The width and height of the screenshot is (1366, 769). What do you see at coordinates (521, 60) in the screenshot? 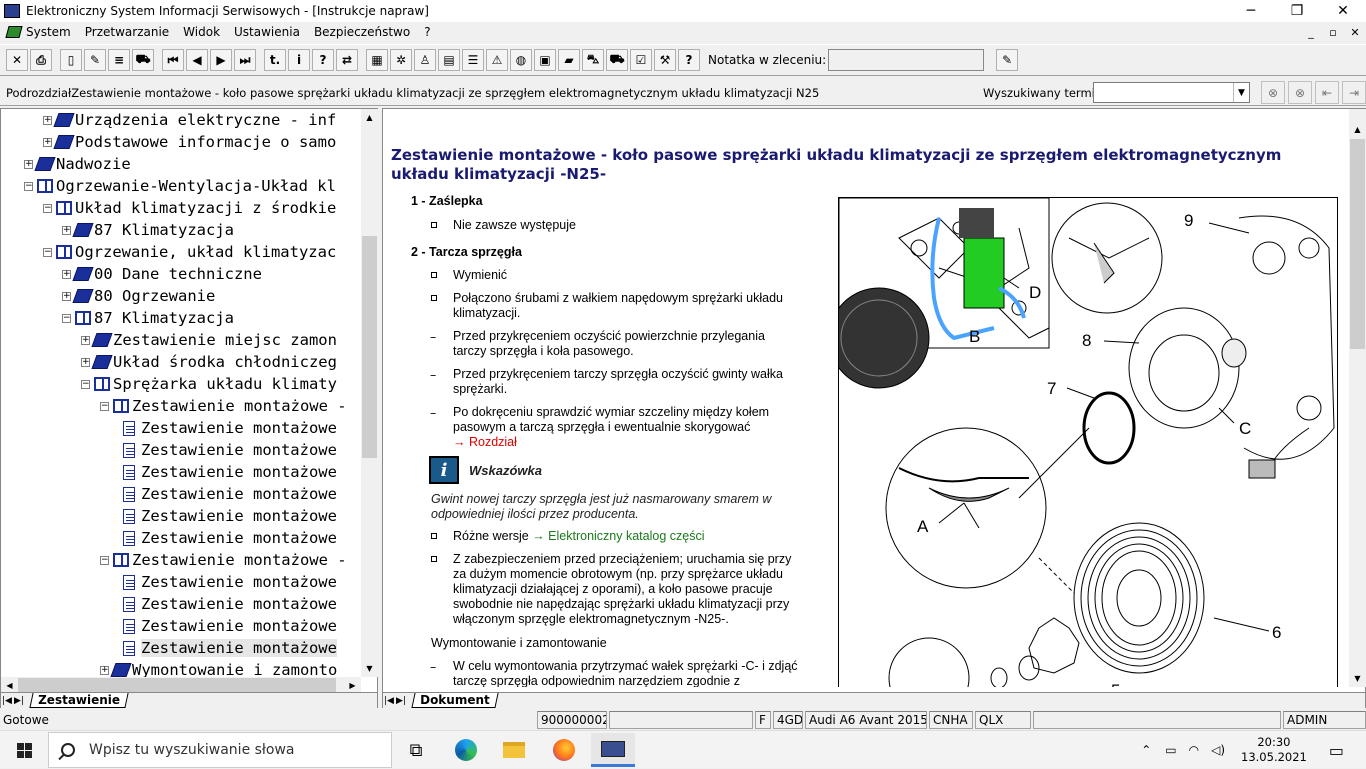
I see `globe-button: ◍` at bounding box center [521, 60].